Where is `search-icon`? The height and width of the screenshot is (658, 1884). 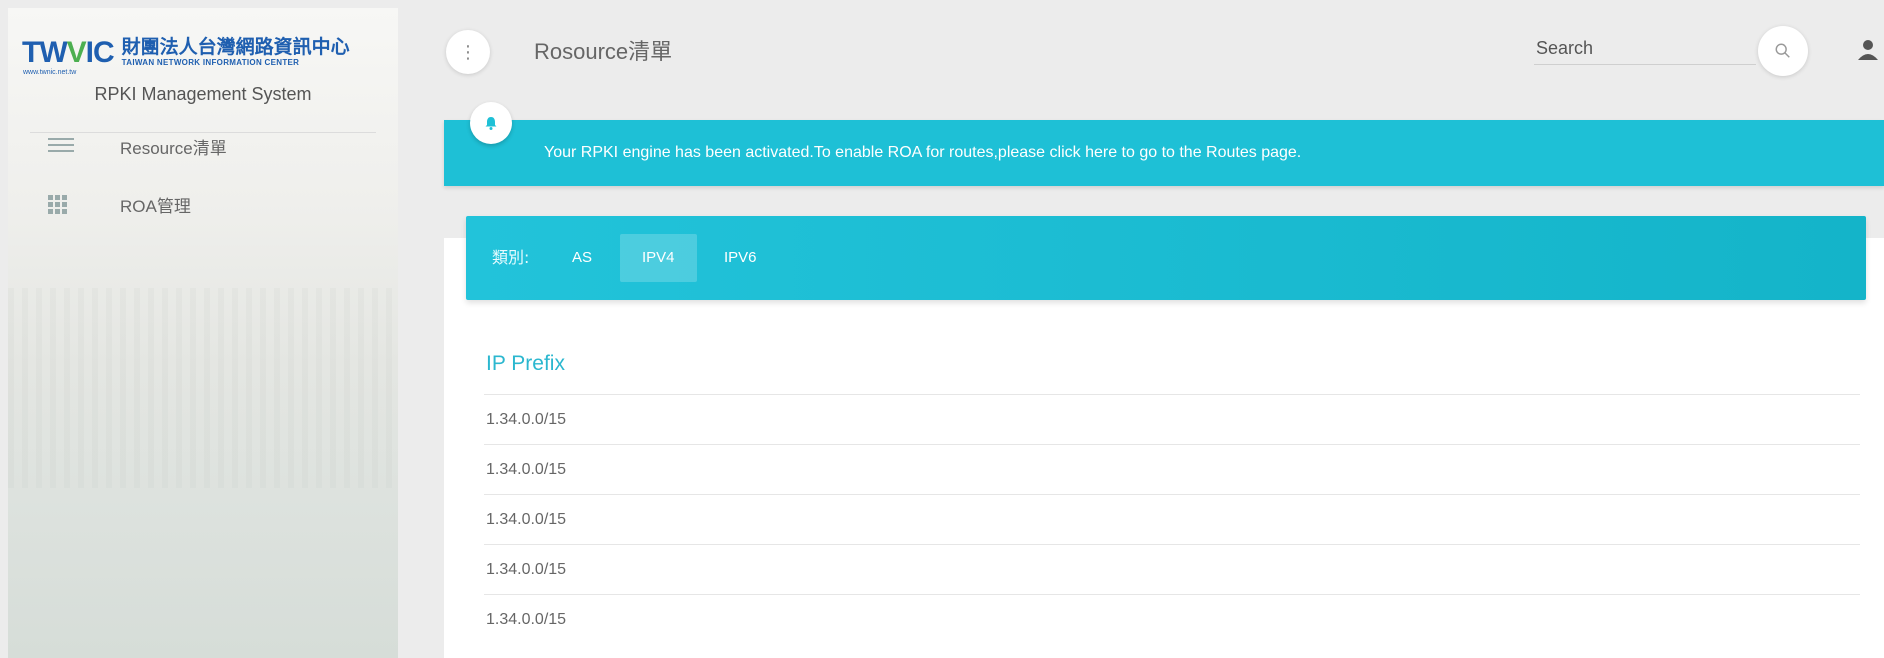
search-icon is located at coordinates (1782, 50).